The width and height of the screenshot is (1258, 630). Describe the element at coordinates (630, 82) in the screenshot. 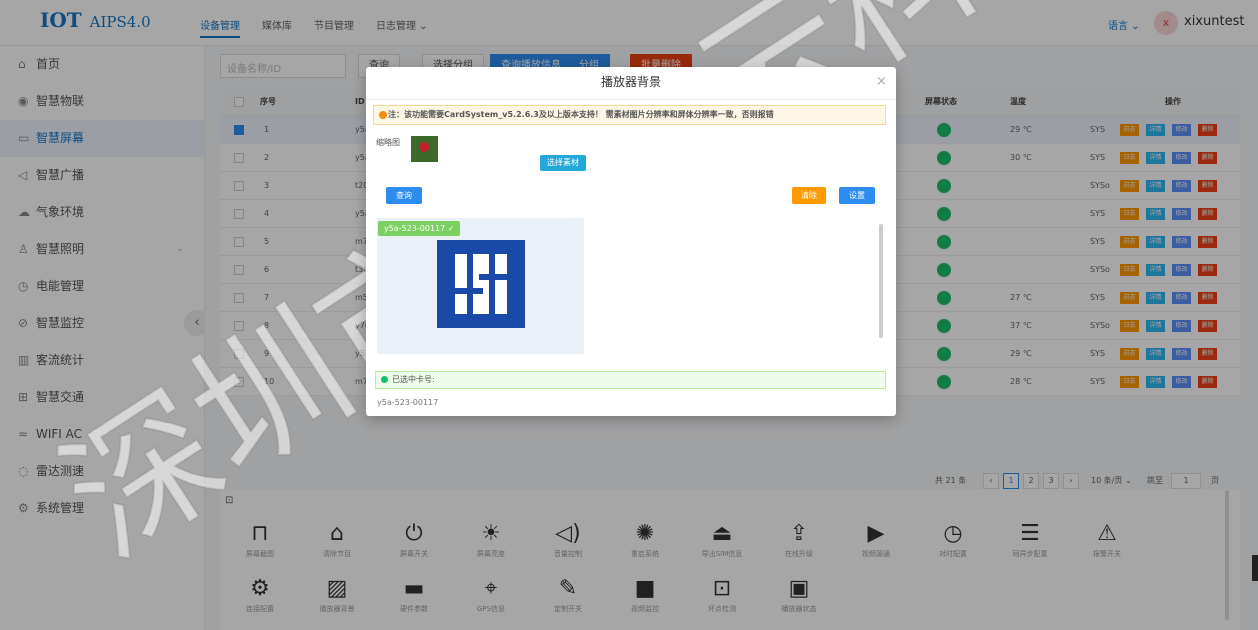

I see `dialog-title: 播放器背景` at that location.